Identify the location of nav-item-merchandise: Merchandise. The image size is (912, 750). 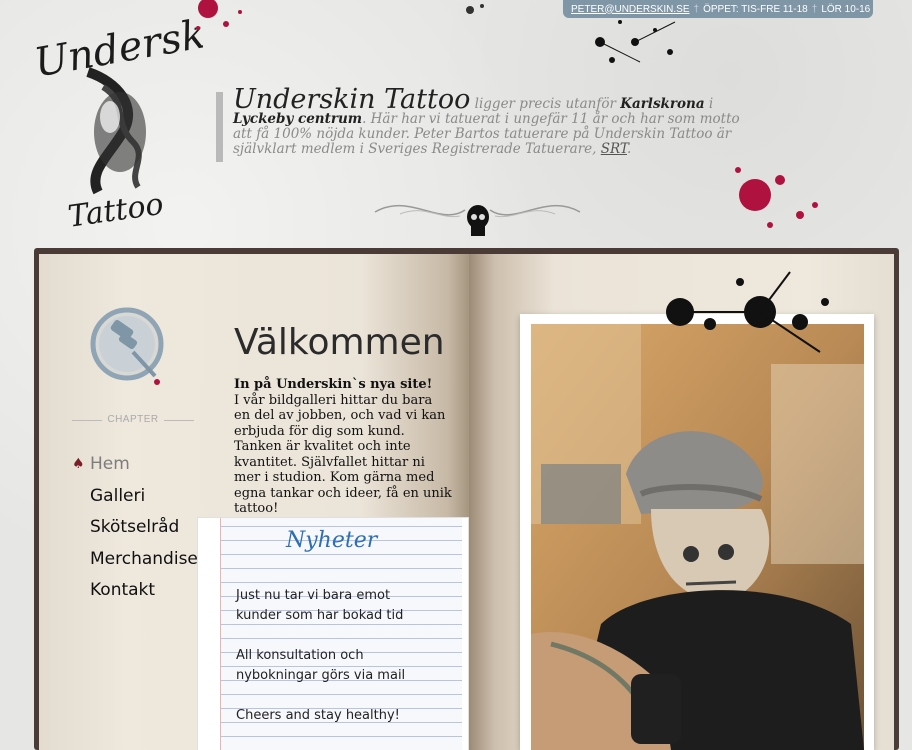
(135, 563).